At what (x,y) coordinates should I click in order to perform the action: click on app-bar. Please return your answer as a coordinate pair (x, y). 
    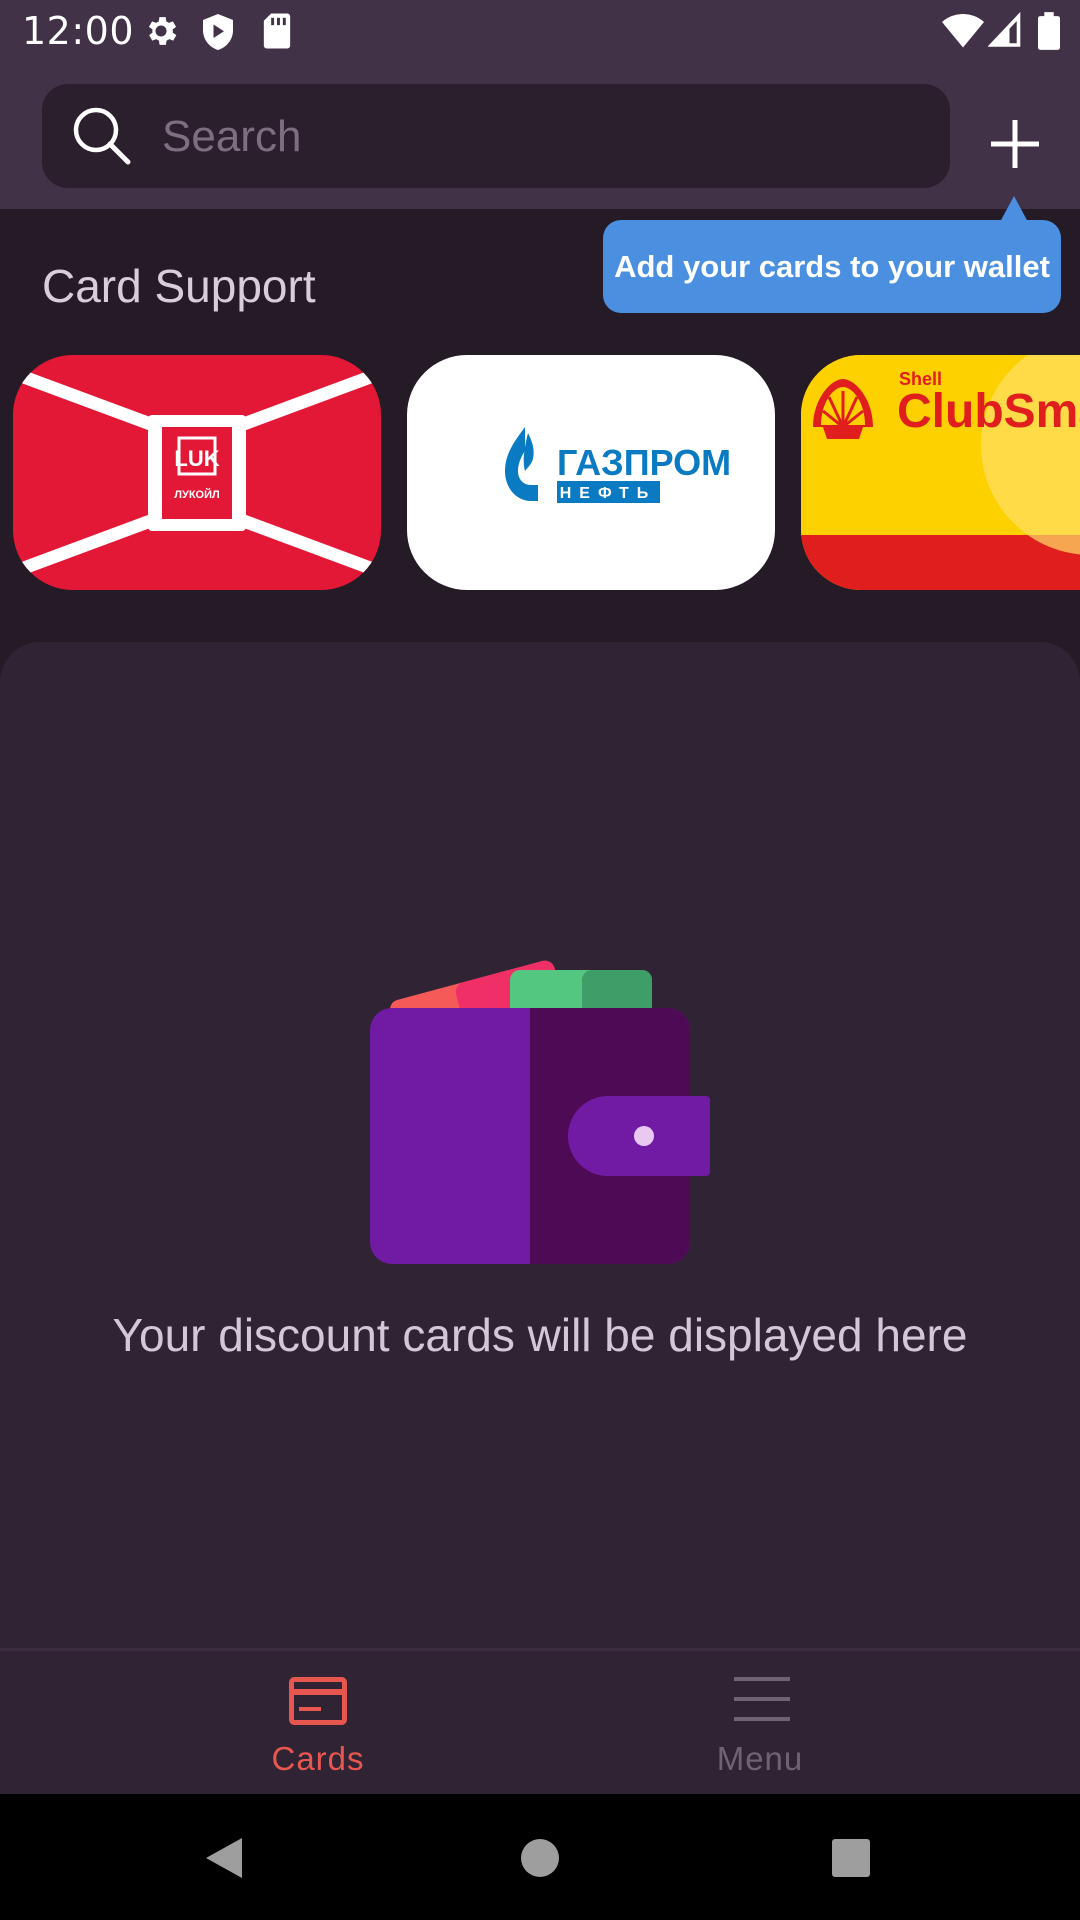
    Looking at the image, I should click on (540, 136).